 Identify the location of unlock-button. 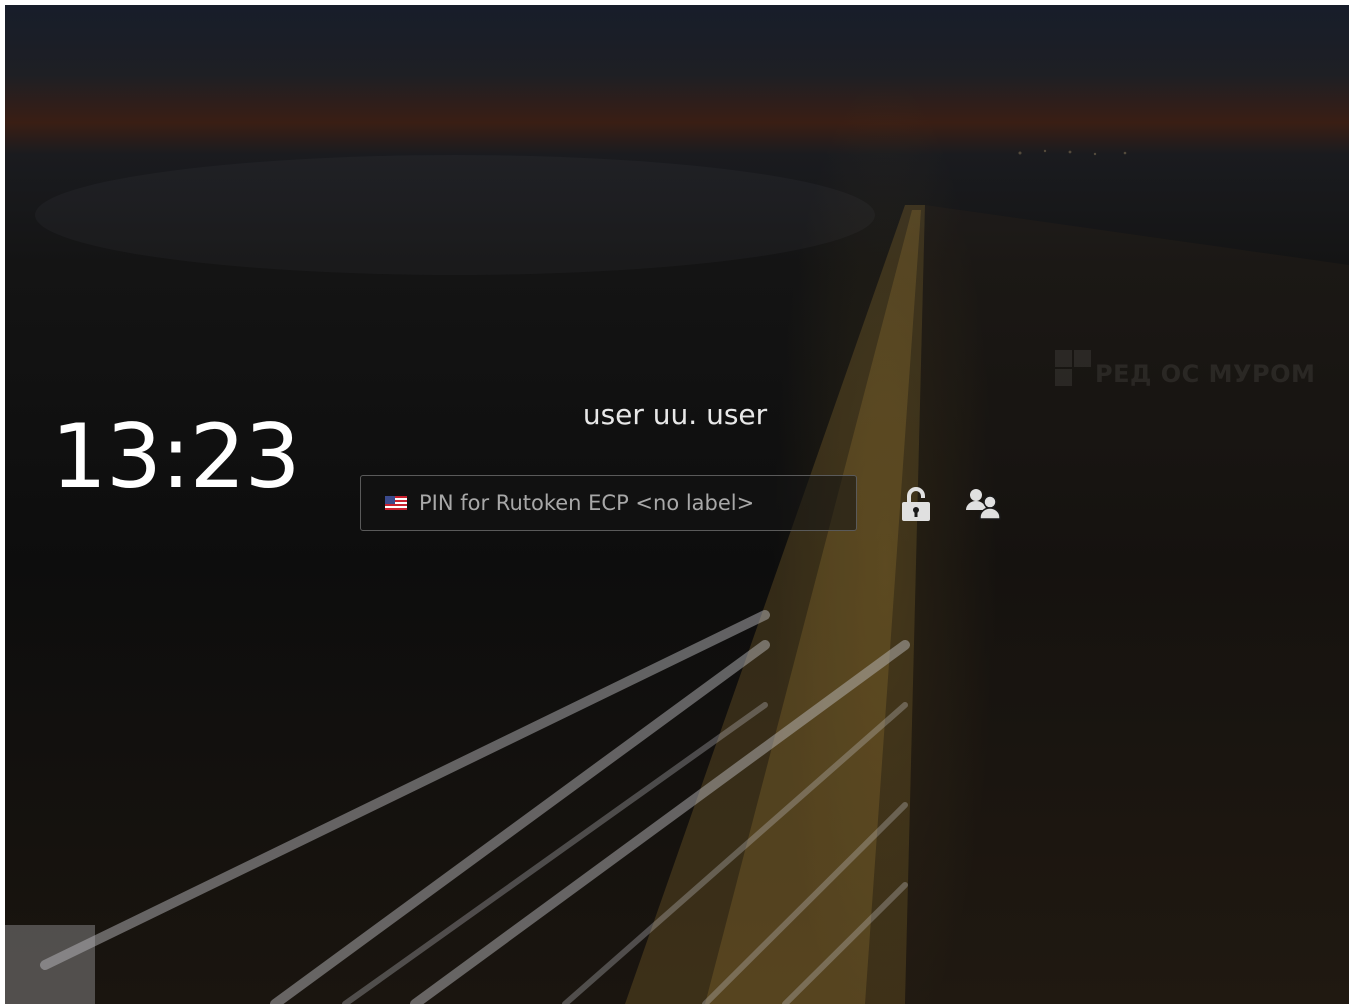
(916, 504).